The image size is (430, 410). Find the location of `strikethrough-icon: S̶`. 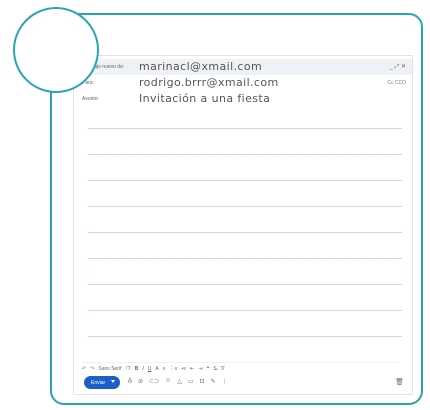

strikethrough-icon: S̶ is located at coordinates (214, 369).